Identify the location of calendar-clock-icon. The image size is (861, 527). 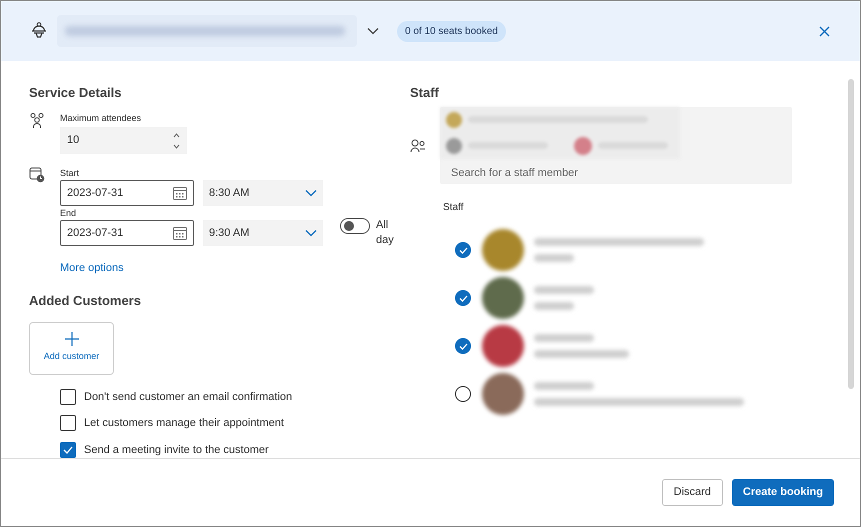
(37, 175).